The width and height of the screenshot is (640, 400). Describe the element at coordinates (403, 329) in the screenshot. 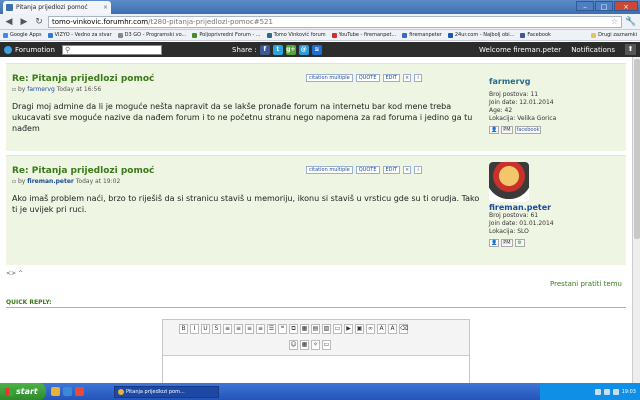

I see `editor-tool-button: ⌫` at that location.